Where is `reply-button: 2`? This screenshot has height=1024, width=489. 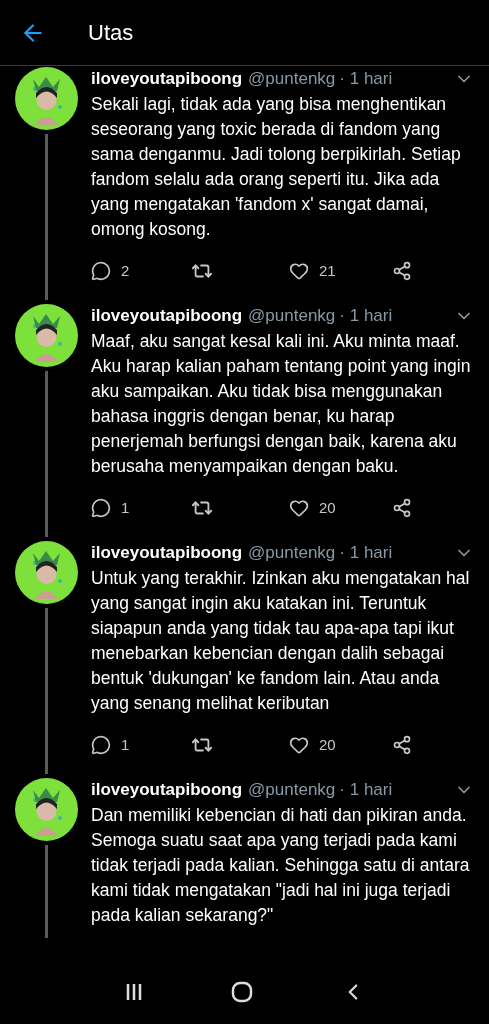 reply-button: 2 is located at coordinates (141, 271).